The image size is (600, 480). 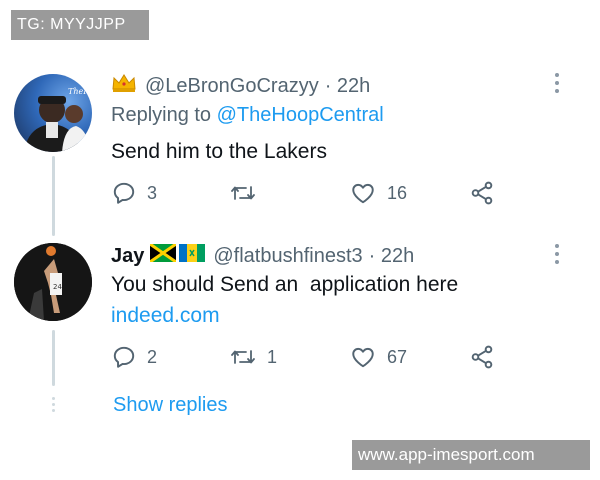 What do you see at coordinates (306, 358) in the screenshot?
I see `tweet-actions: 2 1 67` at bounding box center [306, 358].